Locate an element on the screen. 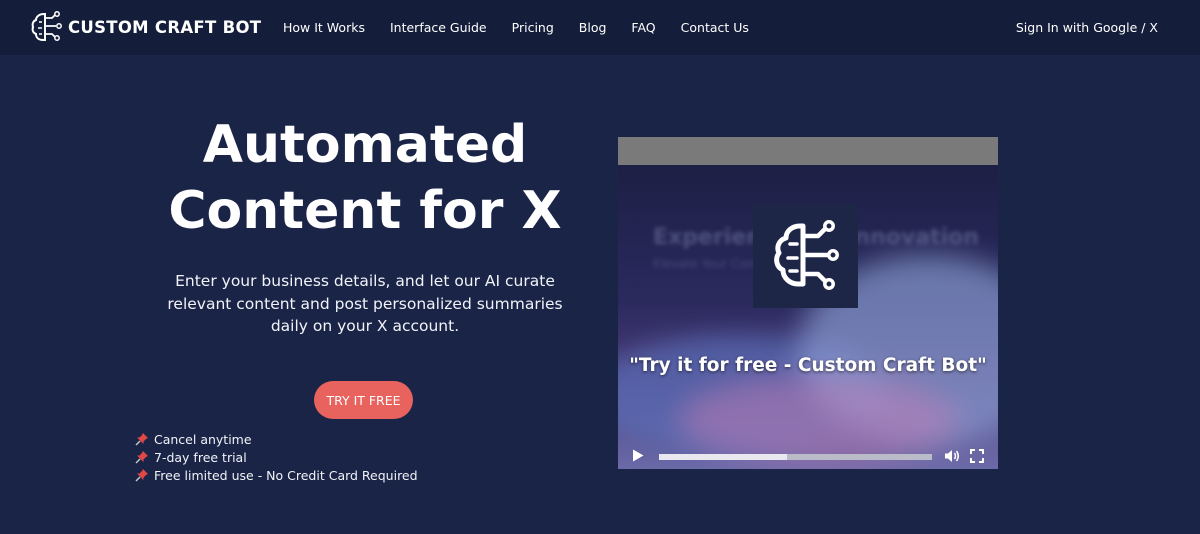 The width and height of the screenshot is (1200, 534). perk-text: Cancel anytime is located at coordinates (203, 439).